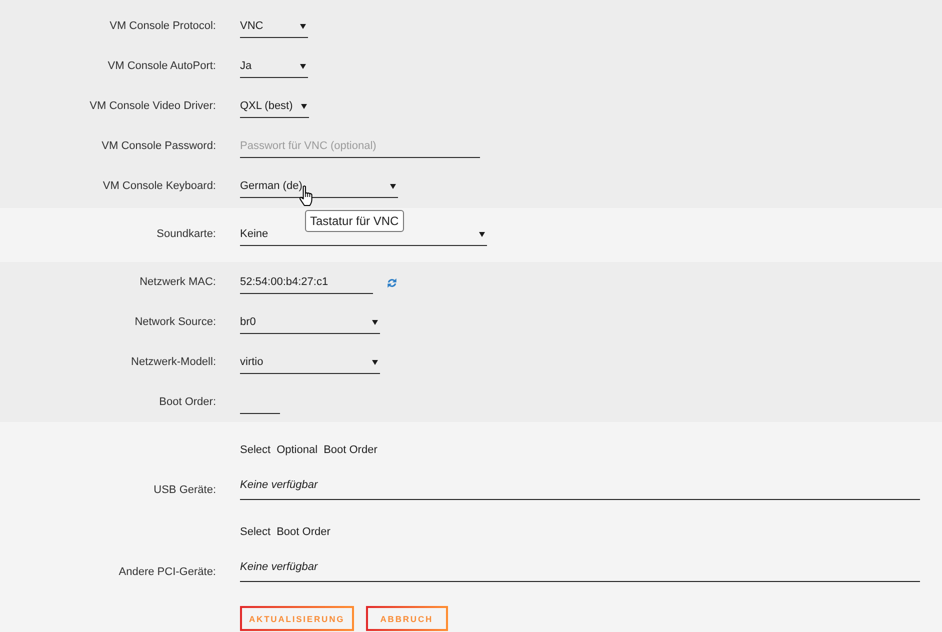  What do you see at coordinates (363, 235) in the screenshot?
I see `dropdown: Keine` at bounding box center [363, 235].